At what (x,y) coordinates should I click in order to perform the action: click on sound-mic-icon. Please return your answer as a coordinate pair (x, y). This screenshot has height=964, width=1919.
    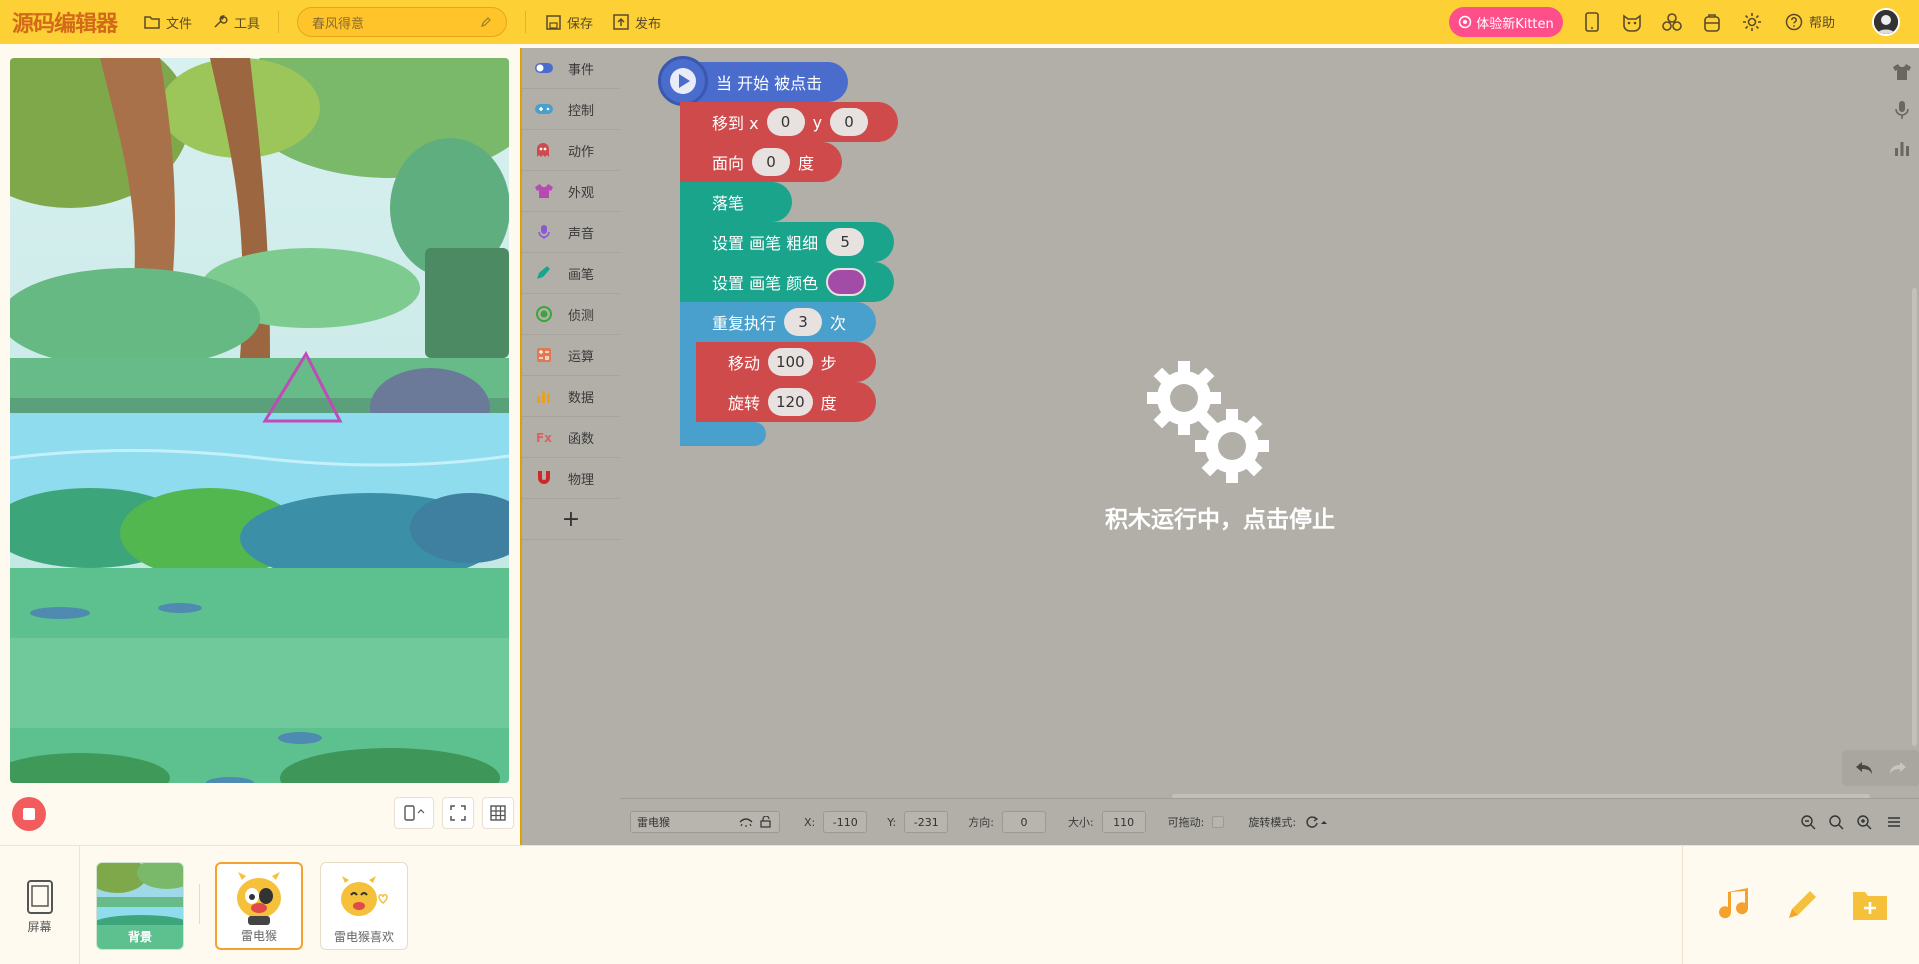
    Looking at the image, I should click on (1902, 110).